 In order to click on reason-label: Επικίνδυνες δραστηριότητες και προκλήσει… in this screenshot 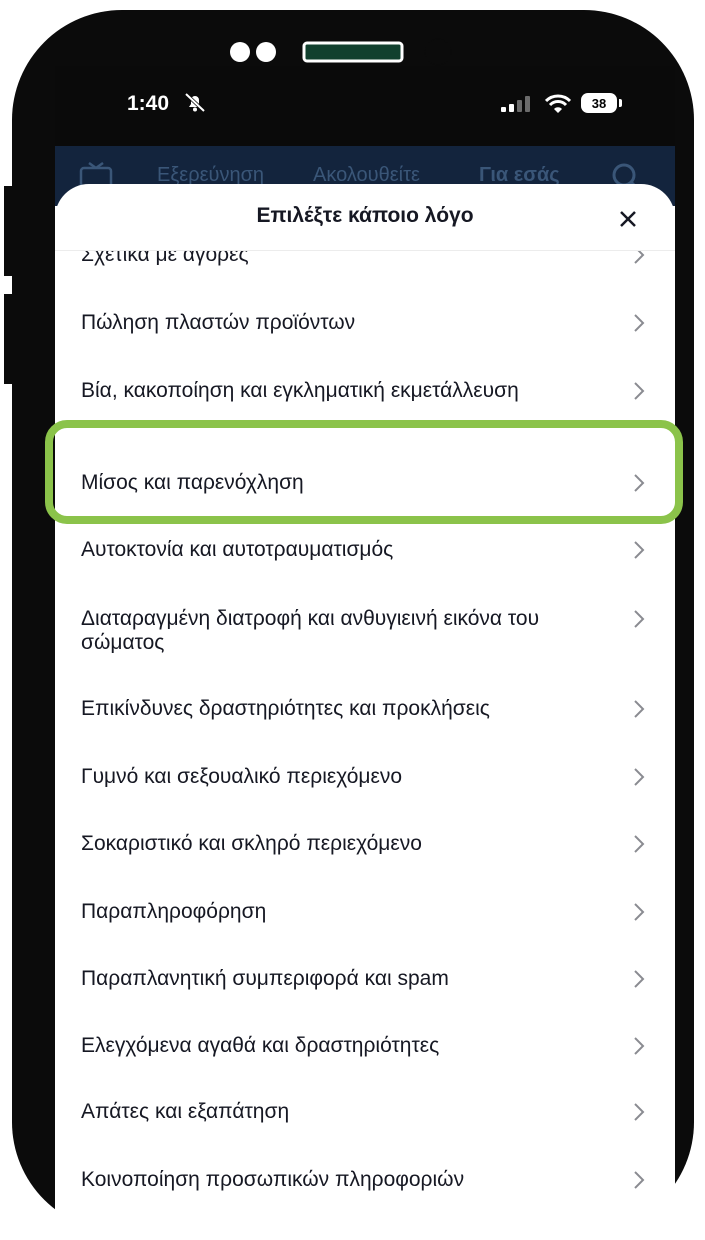, I will do `click(285, 708)`.